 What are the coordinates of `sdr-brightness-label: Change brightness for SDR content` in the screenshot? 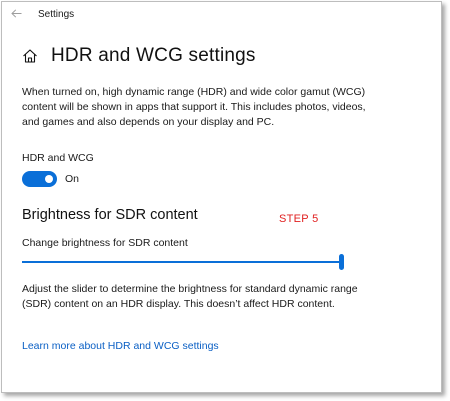 It's located at (105, 243).